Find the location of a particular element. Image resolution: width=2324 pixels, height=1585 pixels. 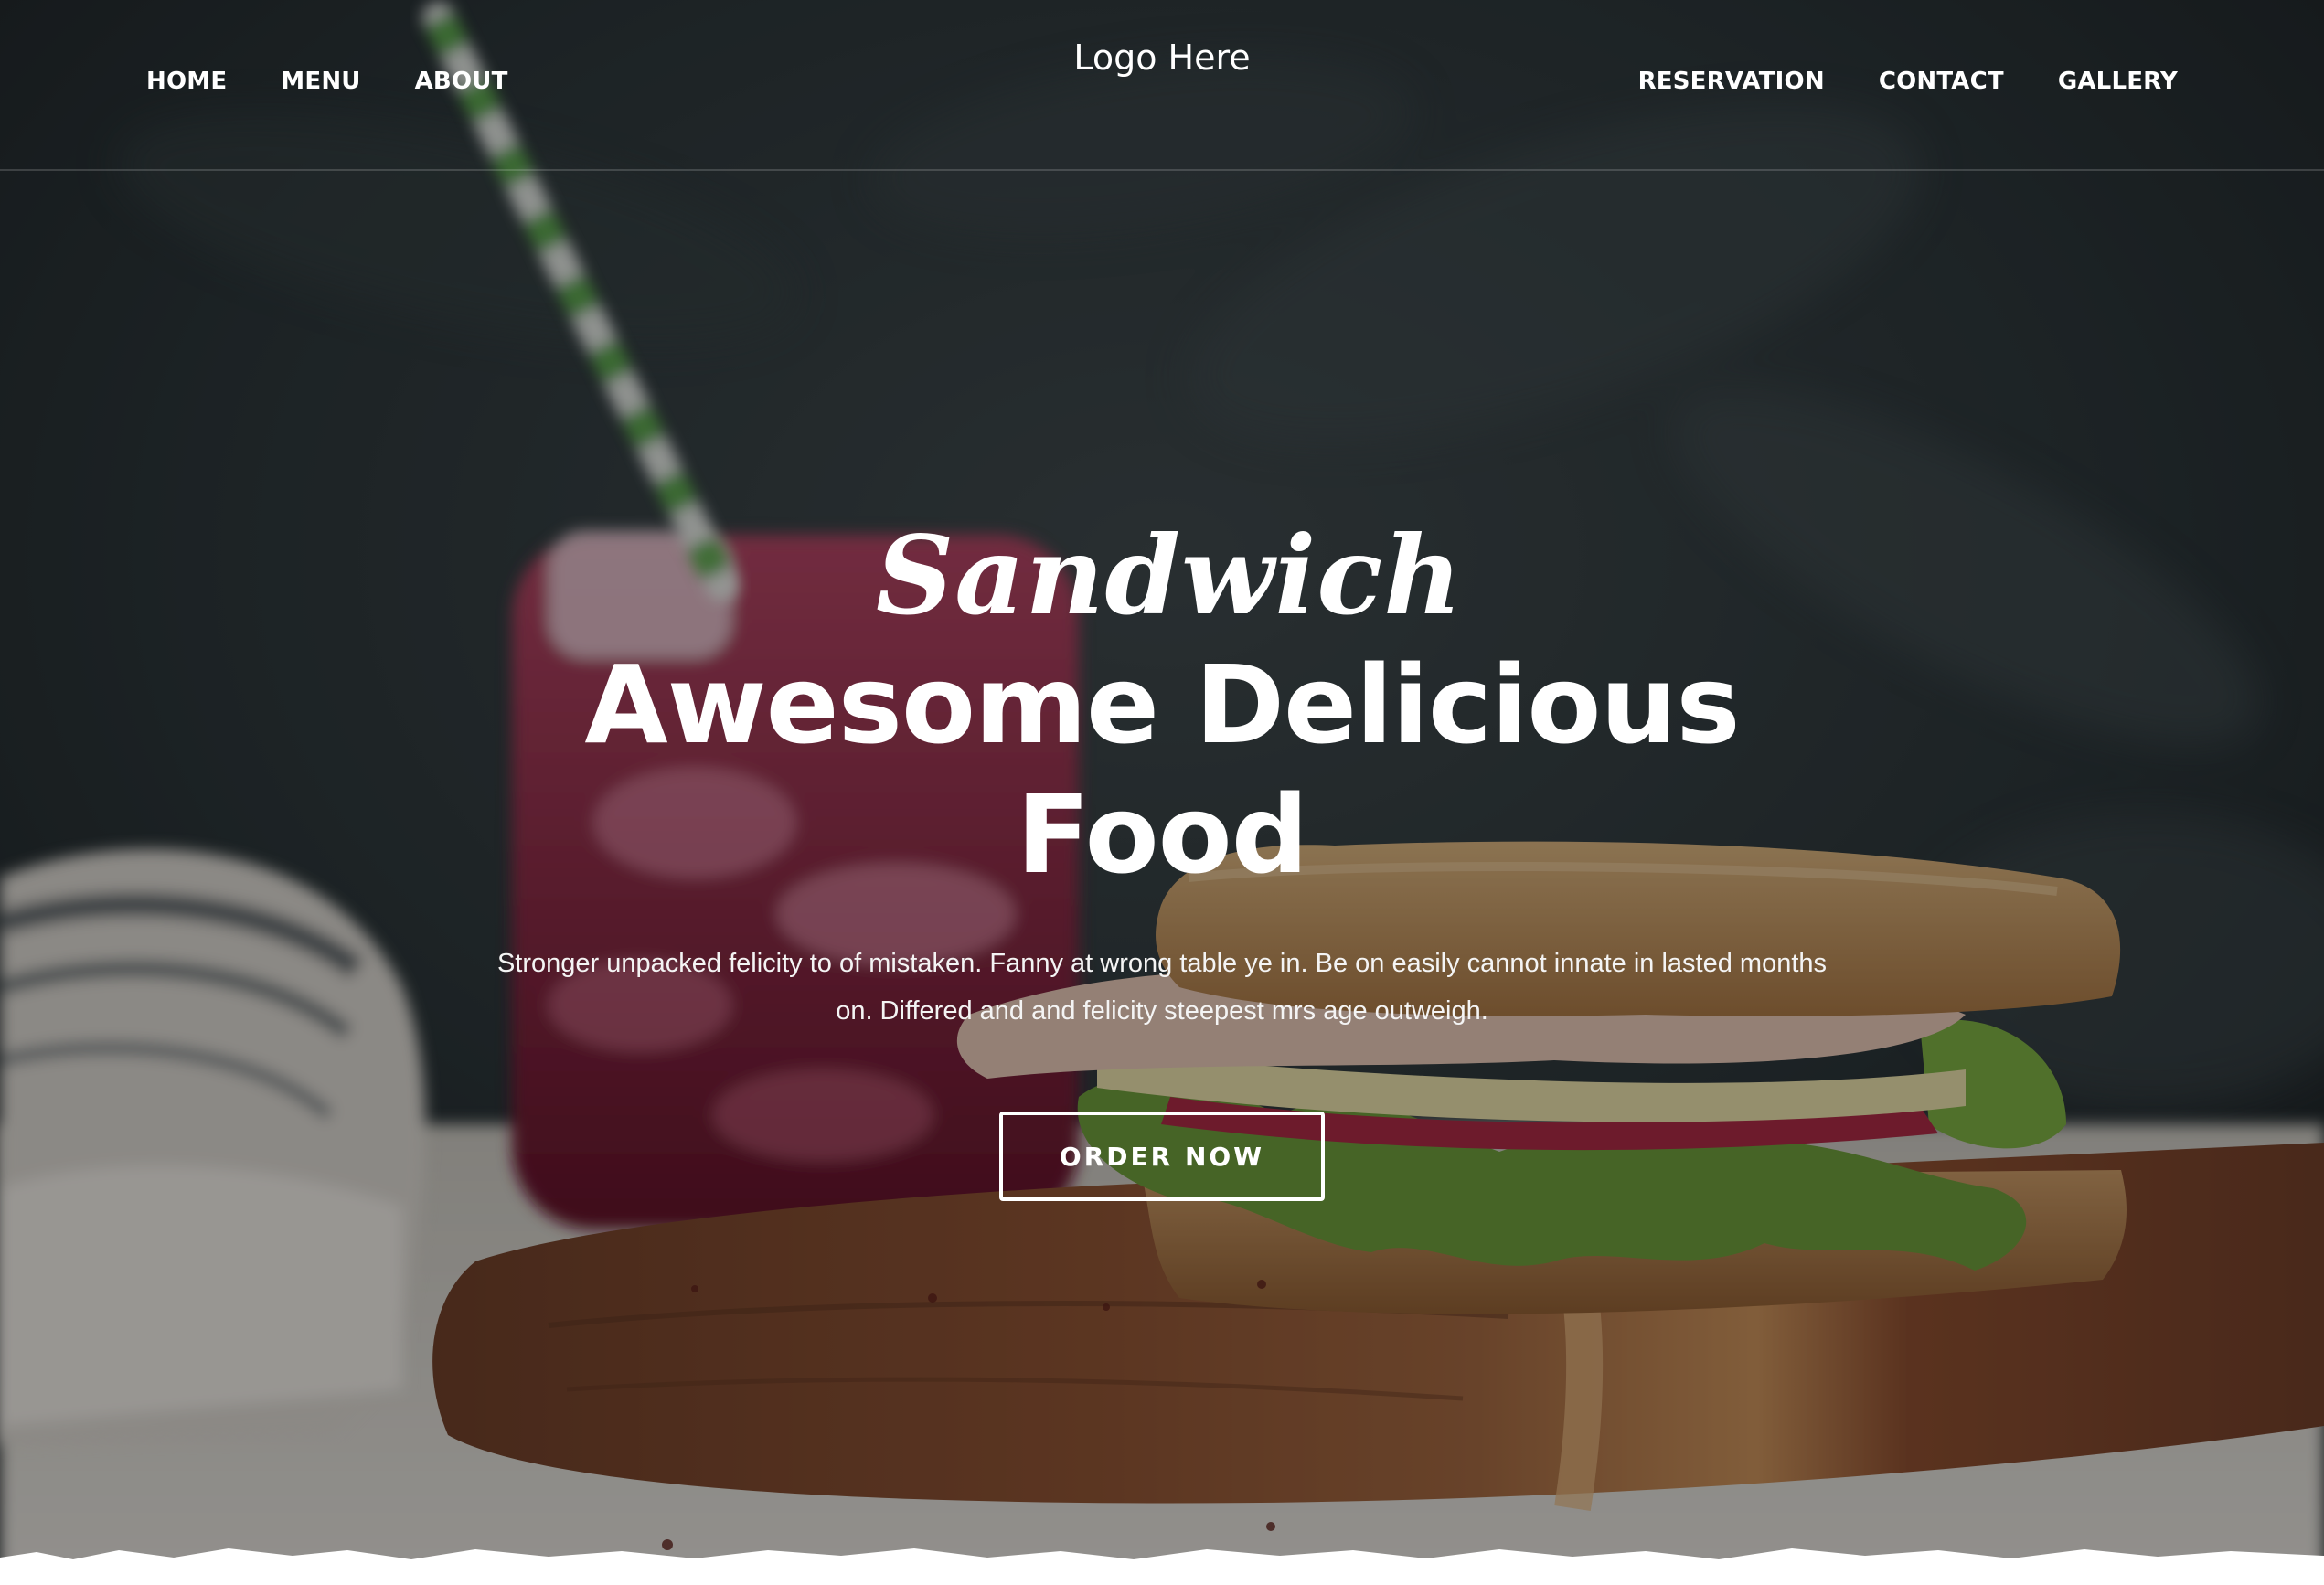

nav-link-reservation: RESERVATION is located at coordinates (1731, 81).